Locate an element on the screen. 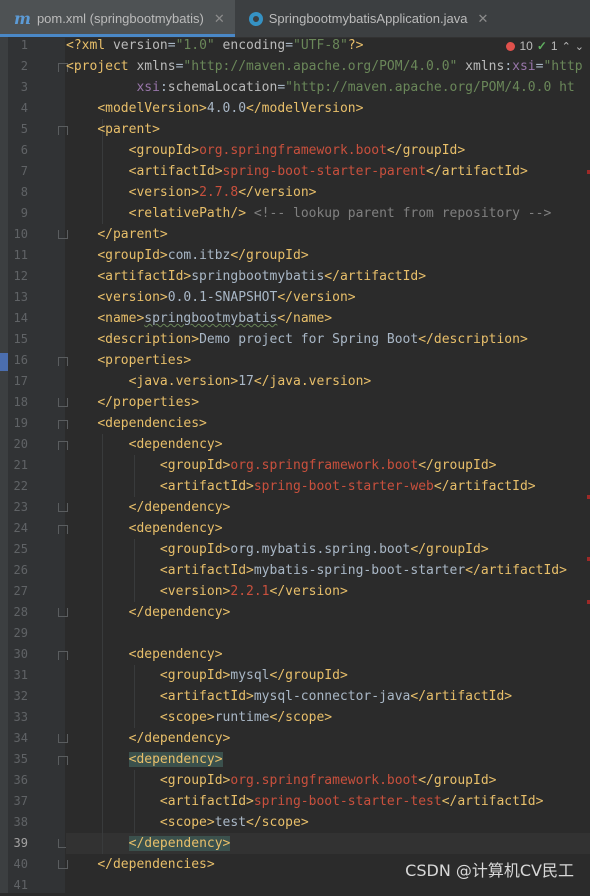  code-token: org.mybatis.spring.boot is located at coordinates (320, 549).